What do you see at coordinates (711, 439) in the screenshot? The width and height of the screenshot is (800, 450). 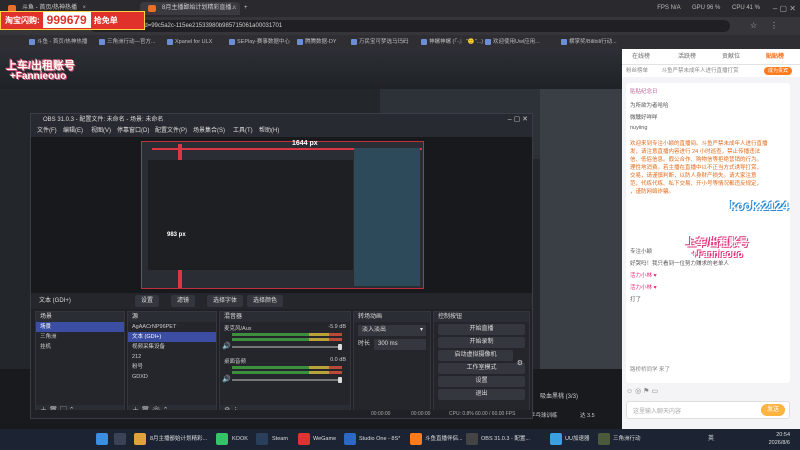 I see `input-language: 英` at bounding box center [711, 439].